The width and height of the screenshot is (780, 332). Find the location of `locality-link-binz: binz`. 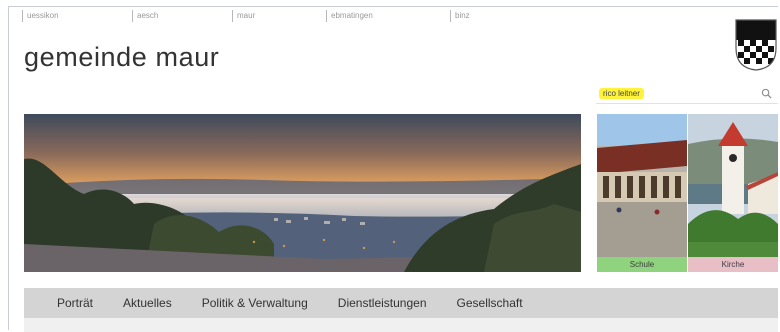

locality-link-binz: binz is located at coordinates (480, 16).